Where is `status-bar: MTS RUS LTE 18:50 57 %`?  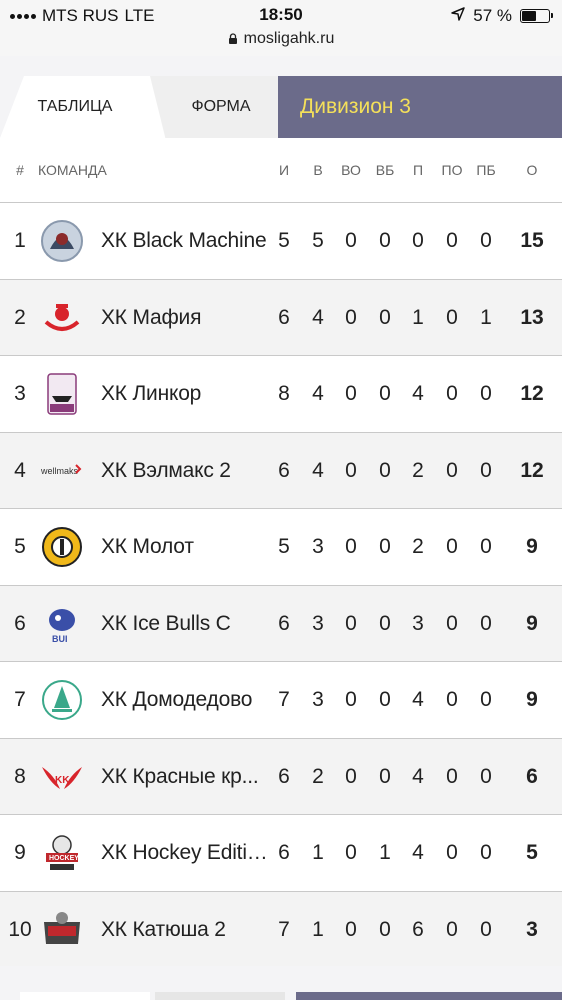 status-bar: MTS RUS LTE 18:50 57 % is located at coordinates (281, 15).